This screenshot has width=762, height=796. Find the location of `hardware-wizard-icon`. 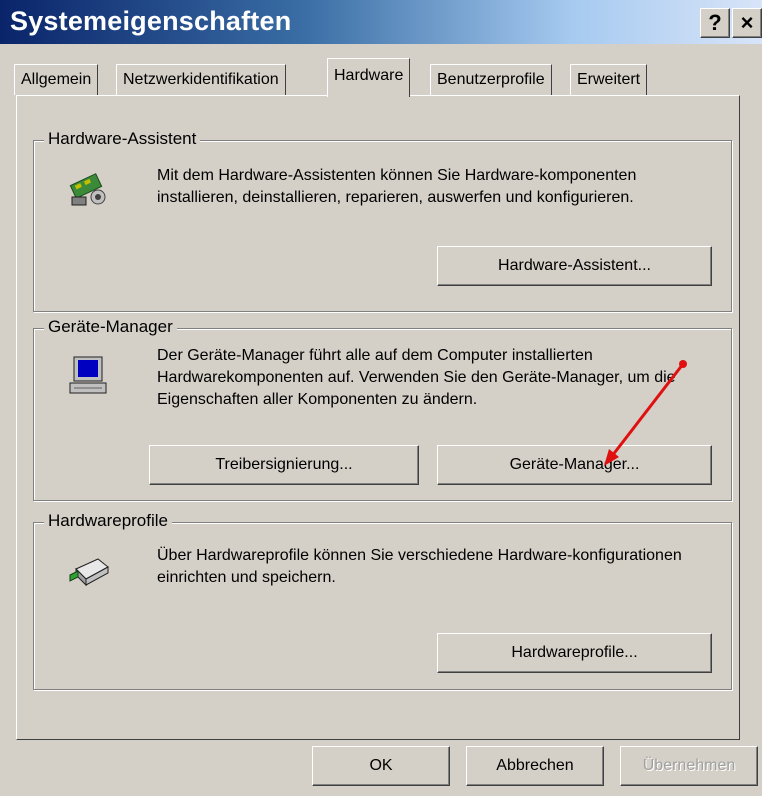

hardware-wizard-icon is located at coordinates (88, 187).